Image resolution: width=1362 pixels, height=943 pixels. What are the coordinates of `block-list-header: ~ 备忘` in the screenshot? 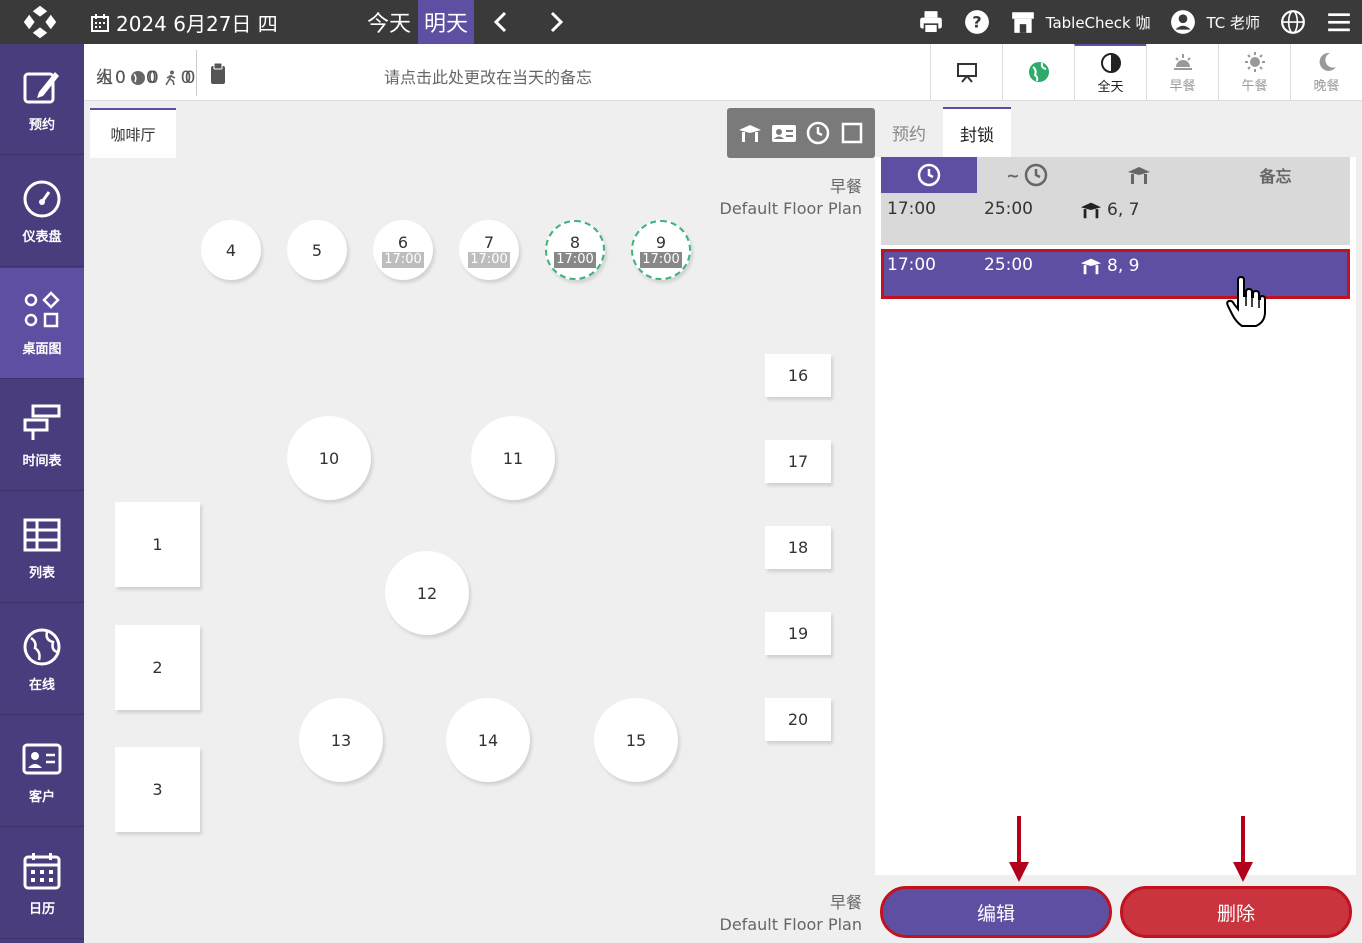 It's located at (1115, 175).